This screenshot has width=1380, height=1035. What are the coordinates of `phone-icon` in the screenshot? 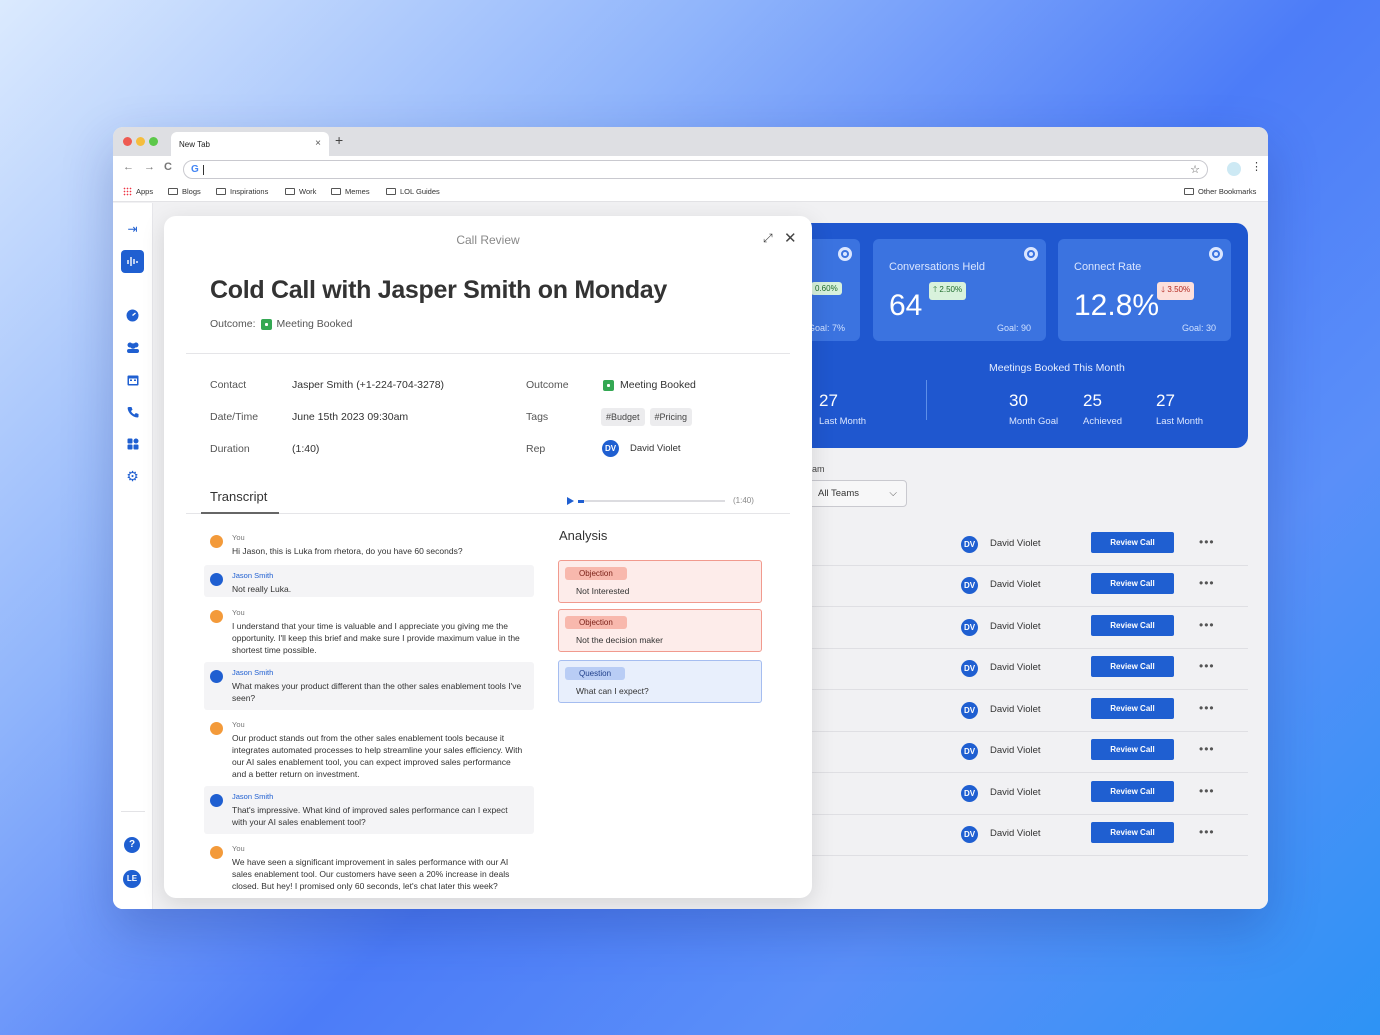 It's located at (132, 412).